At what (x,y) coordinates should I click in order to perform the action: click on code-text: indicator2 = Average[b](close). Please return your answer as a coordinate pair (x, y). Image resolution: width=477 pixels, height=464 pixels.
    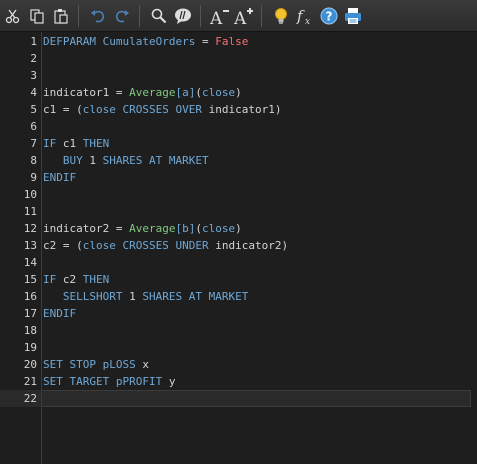
    Looking at the image, I should click on (142, 228).